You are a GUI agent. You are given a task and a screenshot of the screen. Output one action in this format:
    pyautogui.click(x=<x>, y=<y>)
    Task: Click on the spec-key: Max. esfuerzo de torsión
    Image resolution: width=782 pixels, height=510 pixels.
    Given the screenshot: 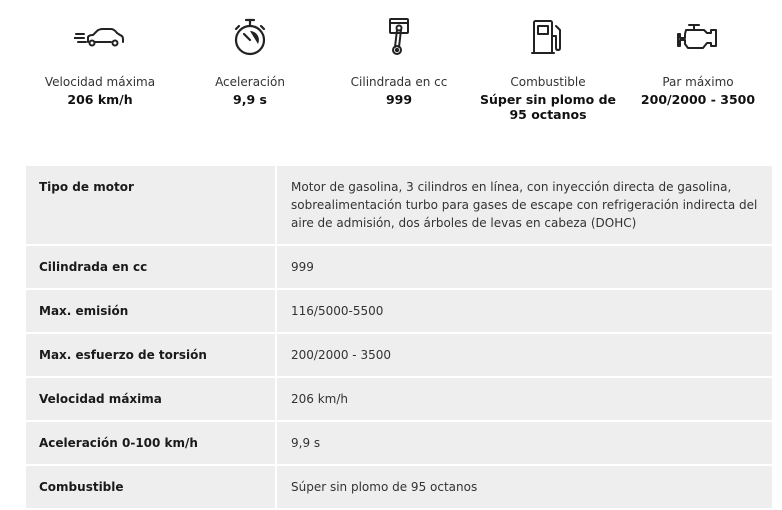 What is the action you would take?
    pyautogui.click(x=150, y=355)
    